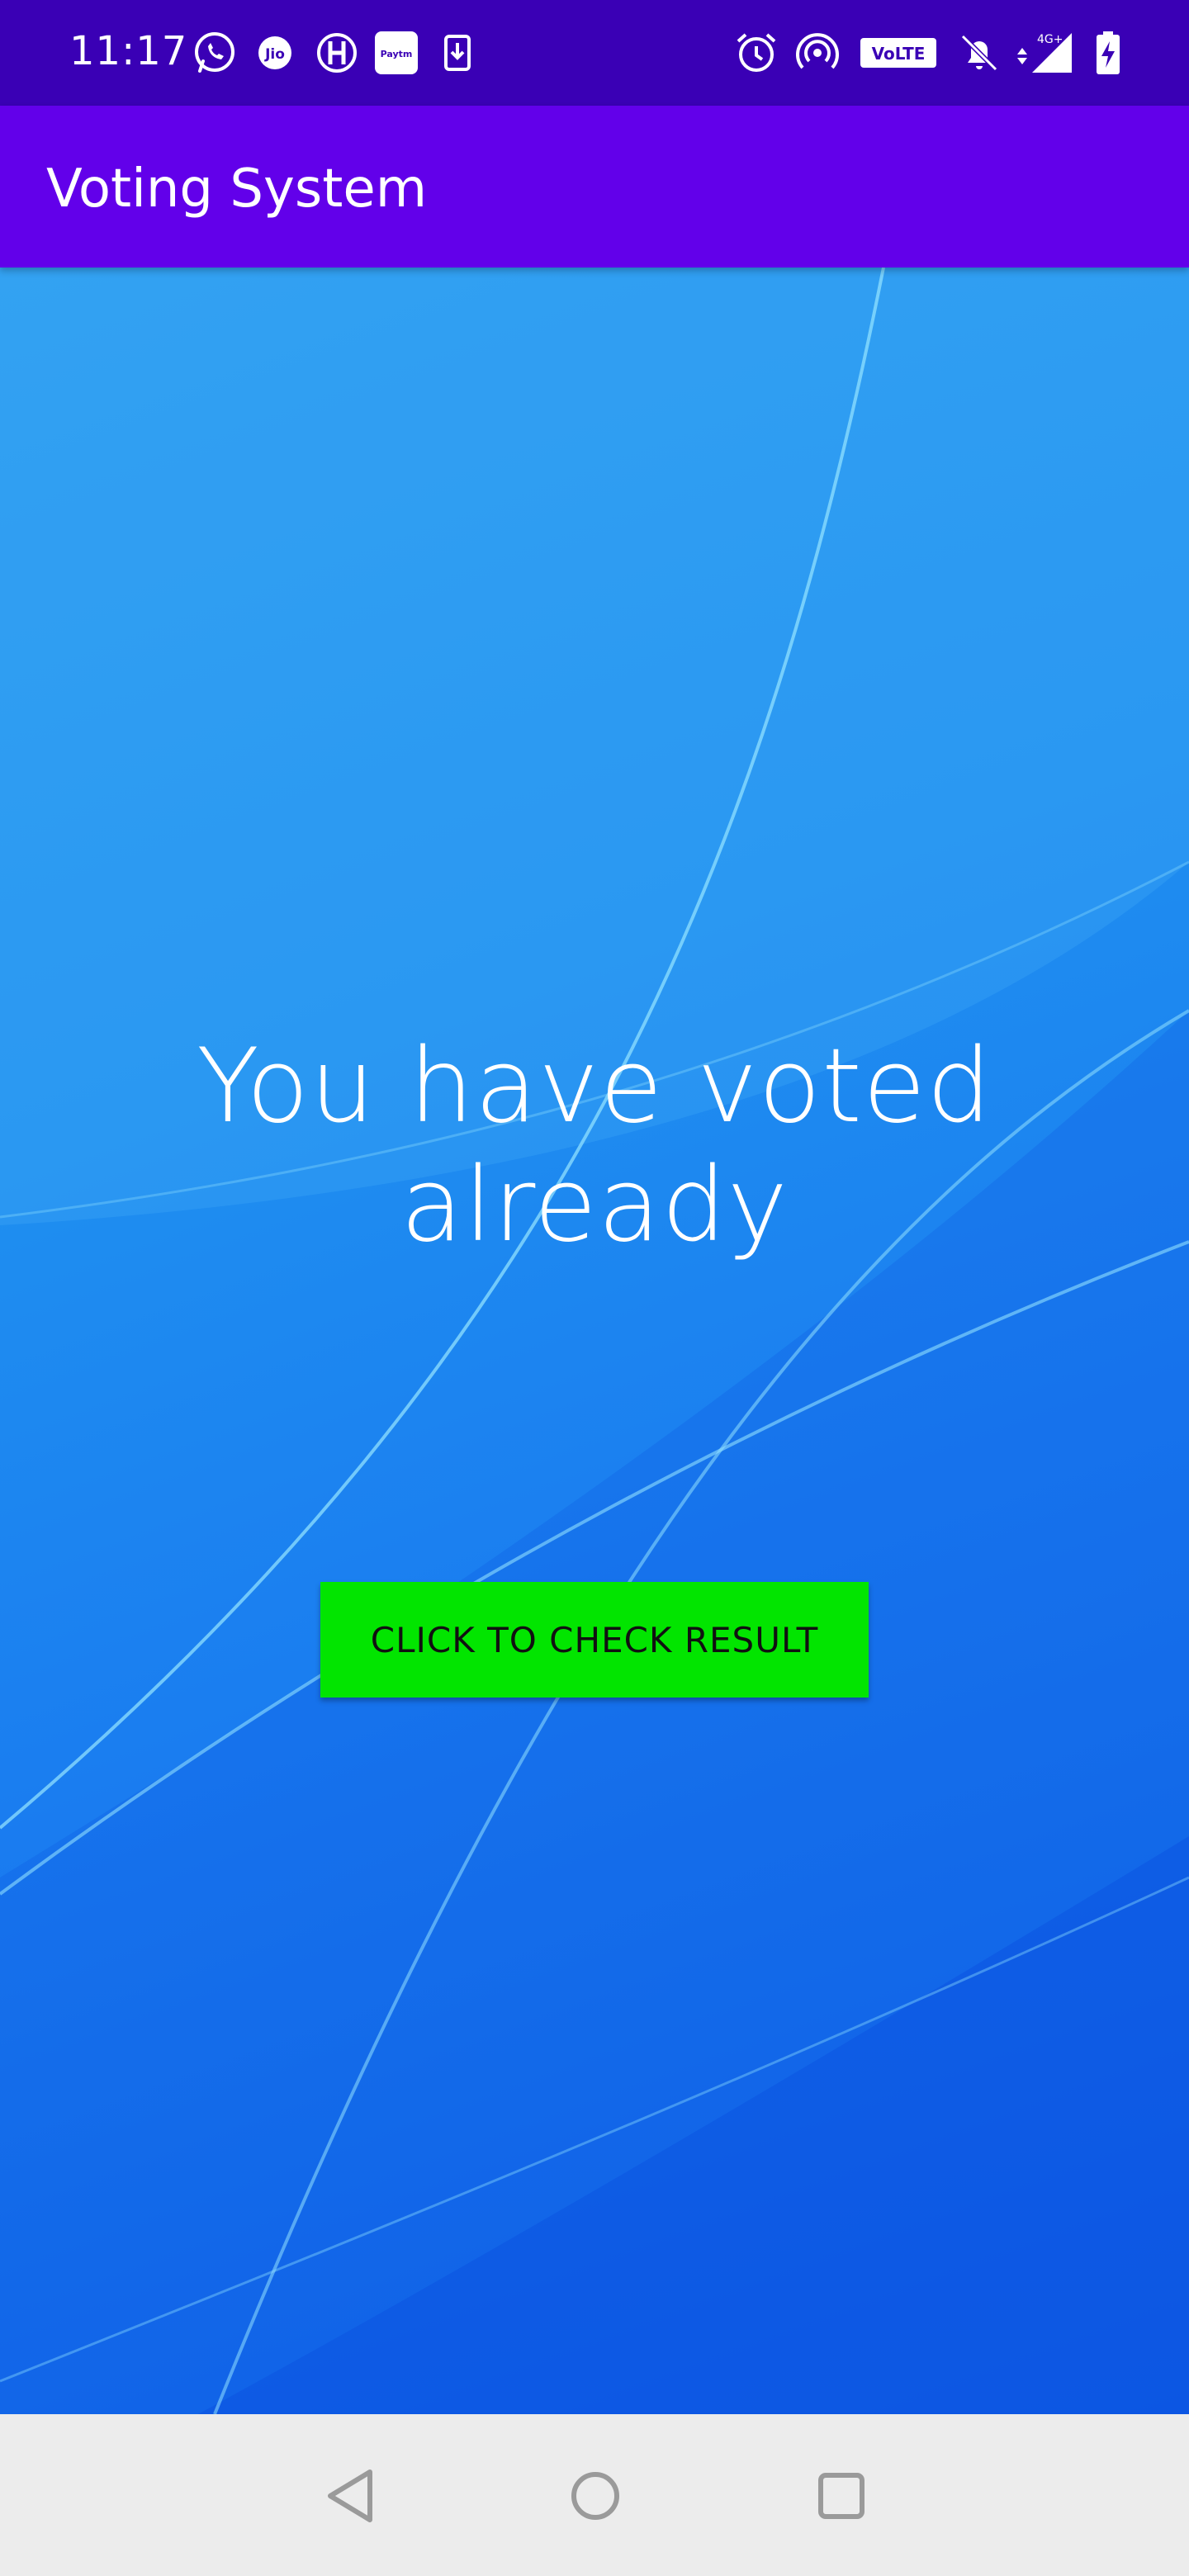 The image size is (1189, 2576). I want to click on whatsapp-icon, so click(214, 52).